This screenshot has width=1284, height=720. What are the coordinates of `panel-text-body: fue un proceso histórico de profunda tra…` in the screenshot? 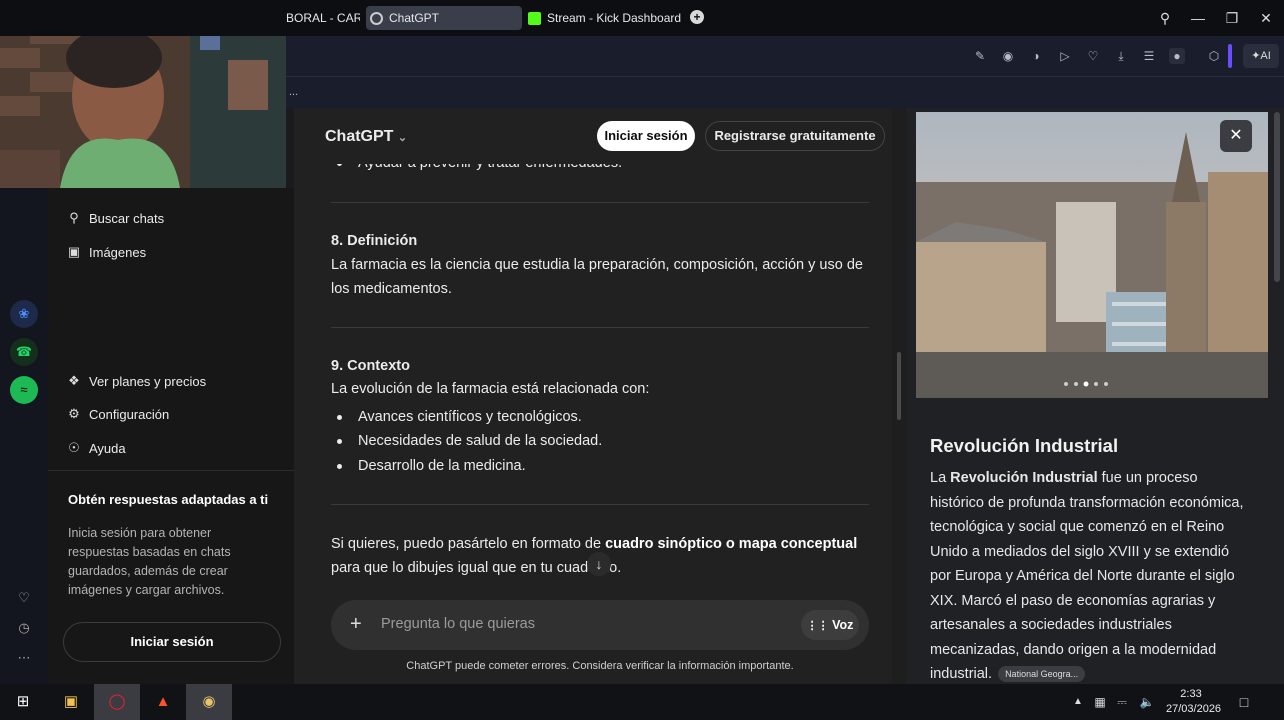 It's located at (1087, 576).